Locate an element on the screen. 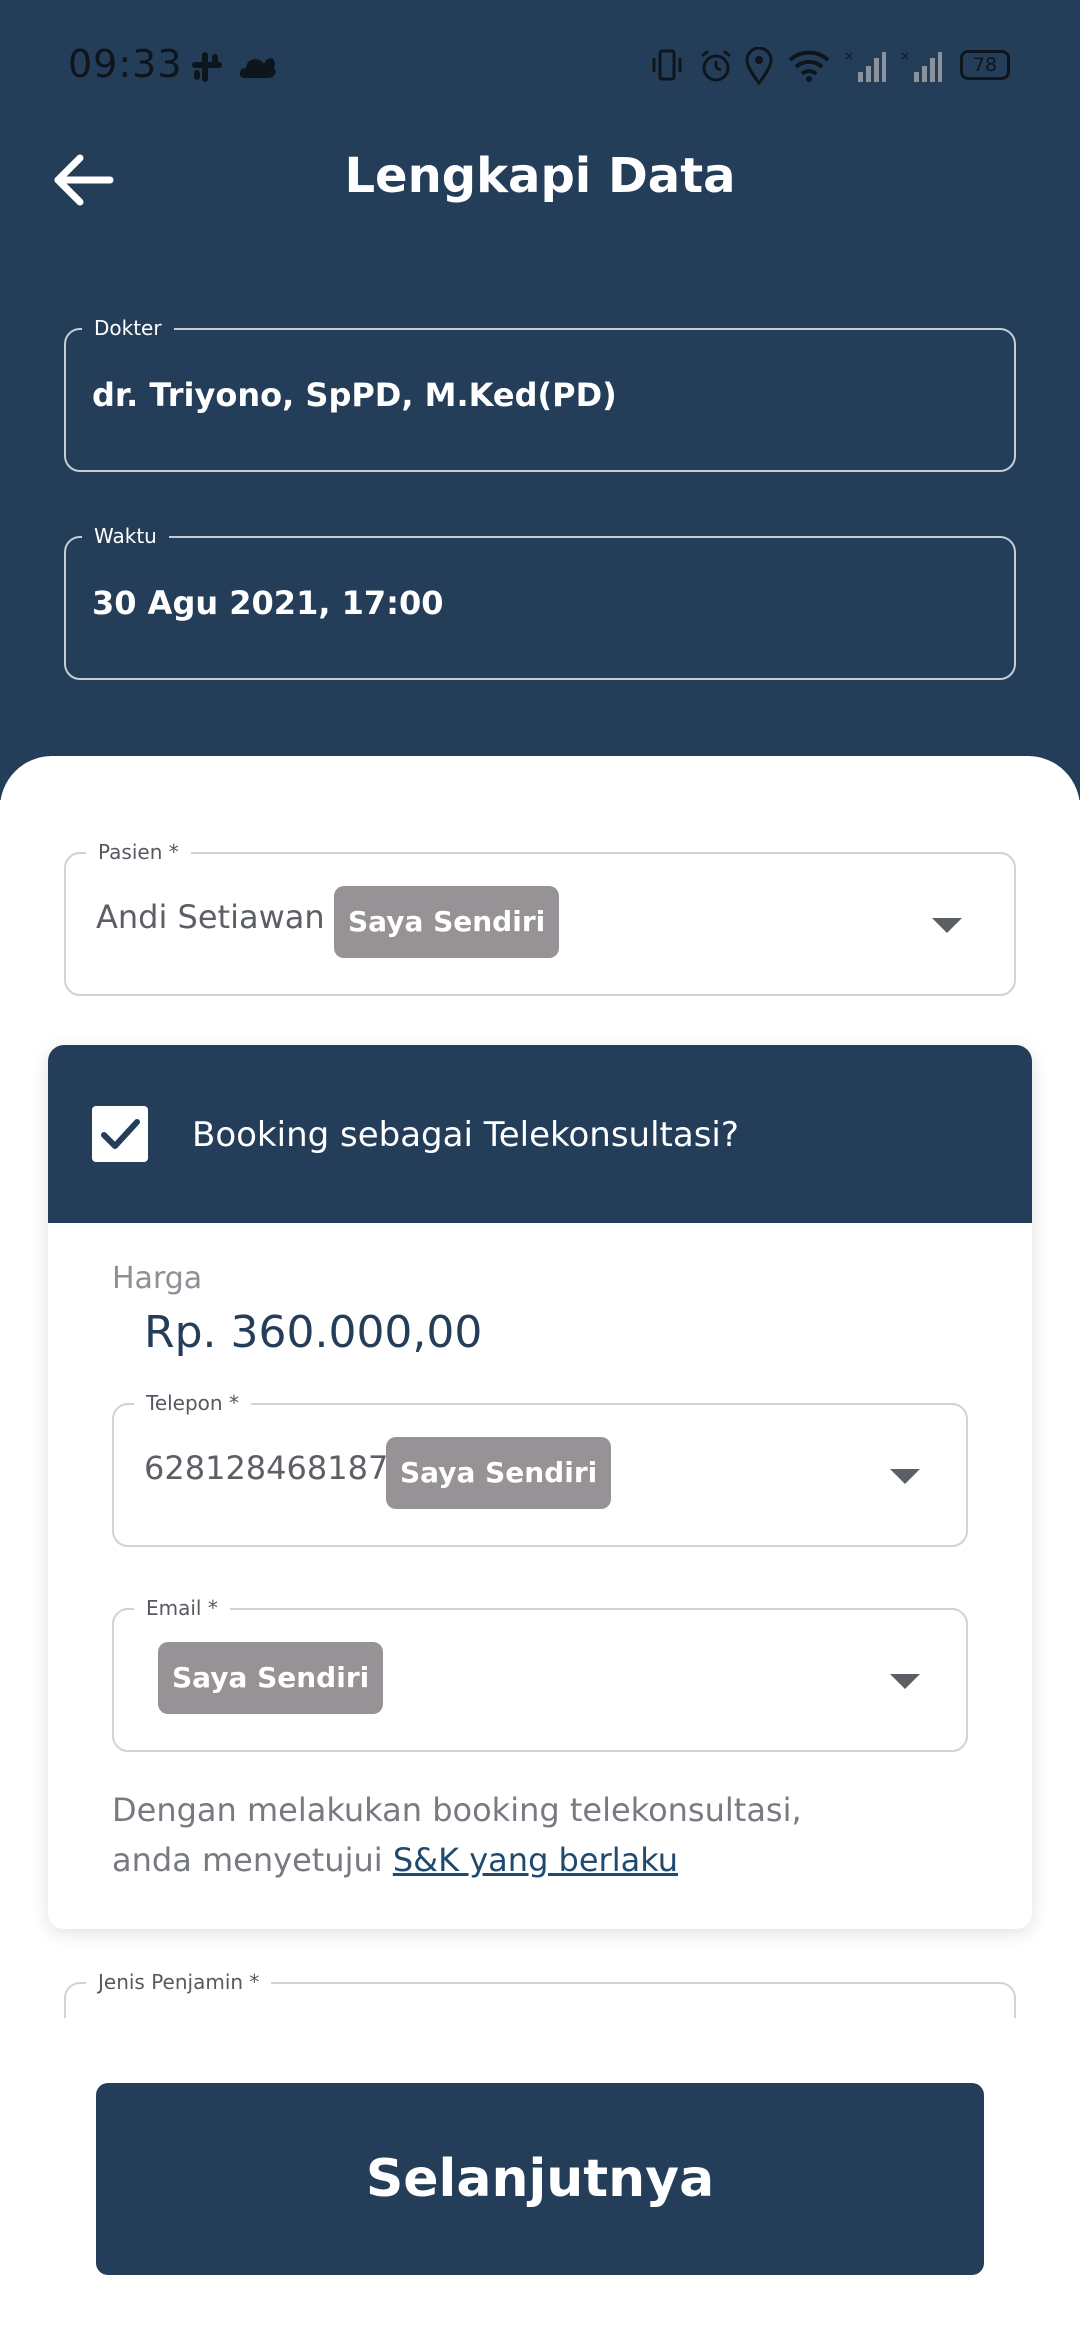  time-field: Waktu 30 Agu 2021, 17:00 is located at coordinates (540, 602).